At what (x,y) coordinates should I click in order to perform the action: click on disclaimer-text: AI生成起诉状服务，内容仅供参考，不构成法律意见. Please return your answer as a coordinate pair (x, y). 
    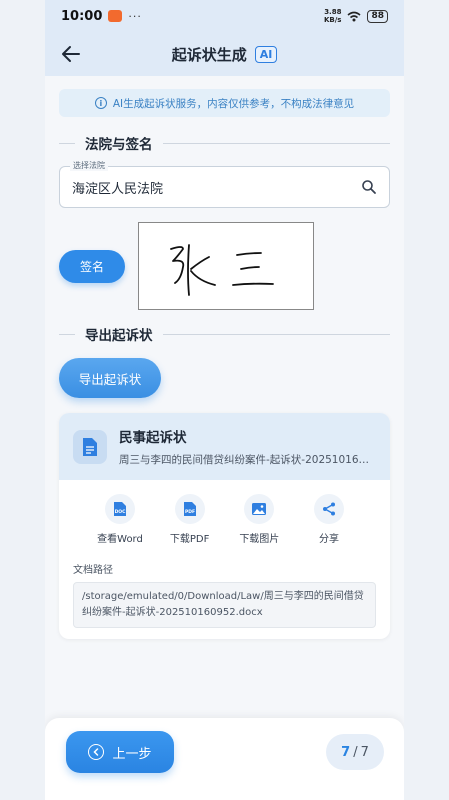
    Looking at the image, I should click on (233, 103).